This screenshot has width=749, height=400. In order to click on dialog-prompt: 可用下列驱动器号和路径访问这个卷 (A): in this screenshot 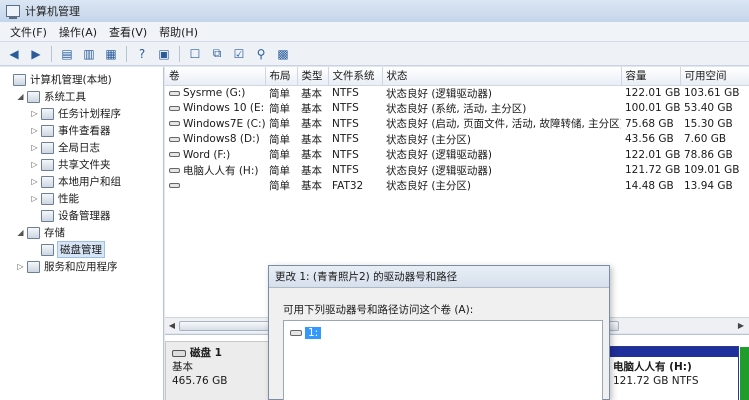, I will do `click(378, 310)`.